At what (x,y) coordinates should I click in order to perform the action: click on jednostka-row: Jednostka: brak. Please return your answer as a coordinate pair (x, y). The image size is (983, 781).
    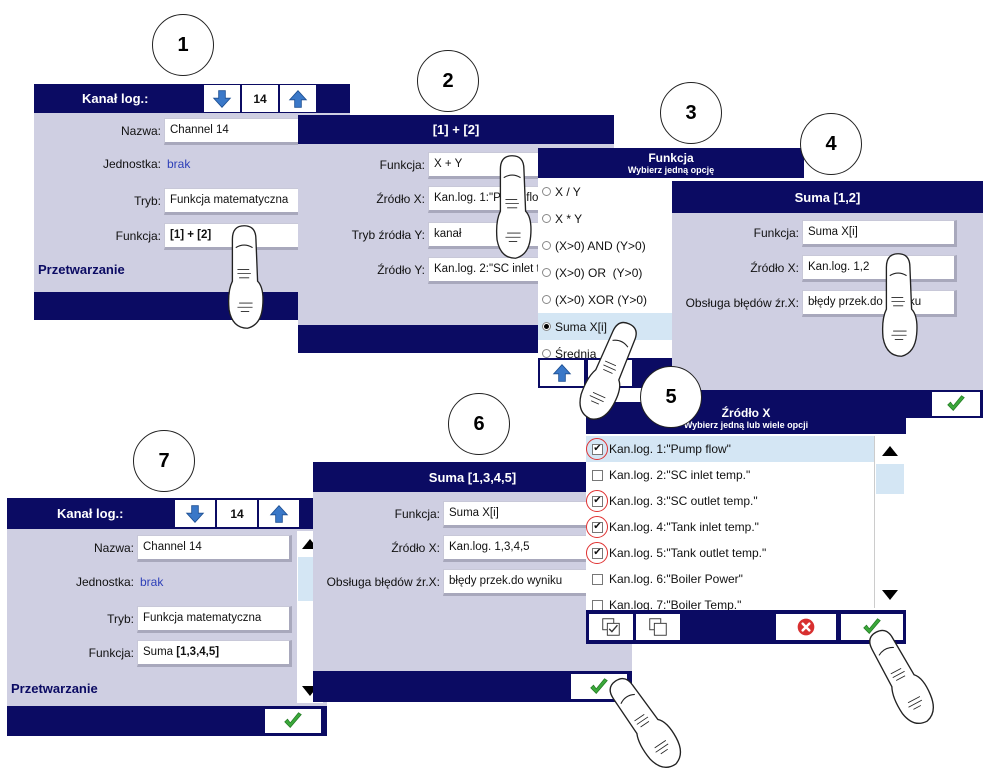
    Looking at the image, I should click on (112, 164).